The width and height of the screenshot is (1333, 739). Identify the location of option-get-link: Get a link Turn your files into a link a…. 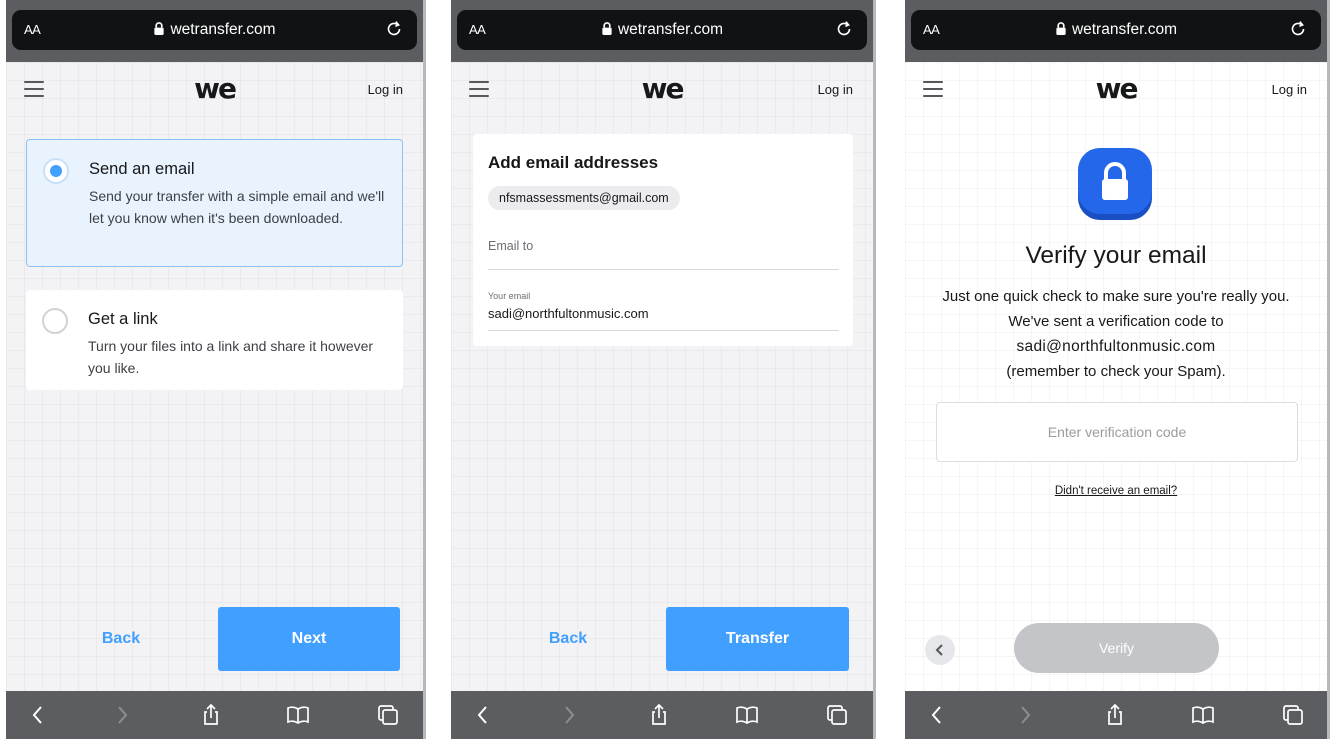
(214, 340).